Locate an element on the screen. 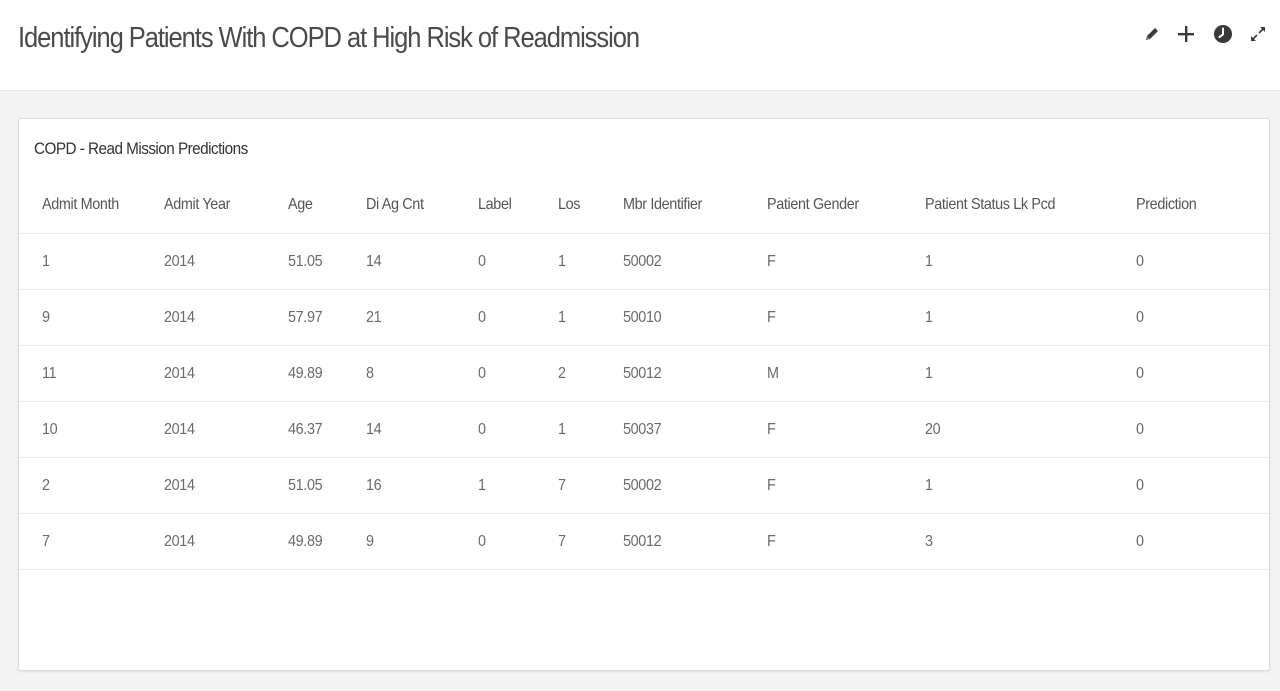 This screenshot has width=1280, height=691. edit-button is located at coordinates (1152, 34).